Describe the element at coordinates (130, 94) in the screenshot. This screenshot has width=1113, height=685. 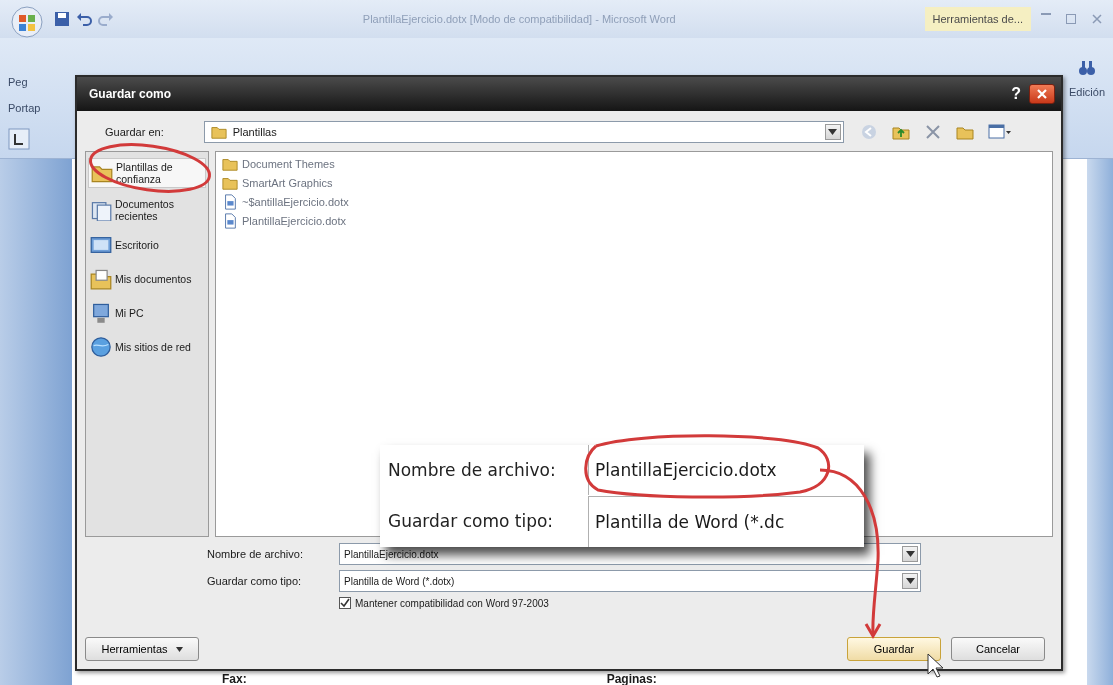
I see `dialog-title: Guardar como` at that location.